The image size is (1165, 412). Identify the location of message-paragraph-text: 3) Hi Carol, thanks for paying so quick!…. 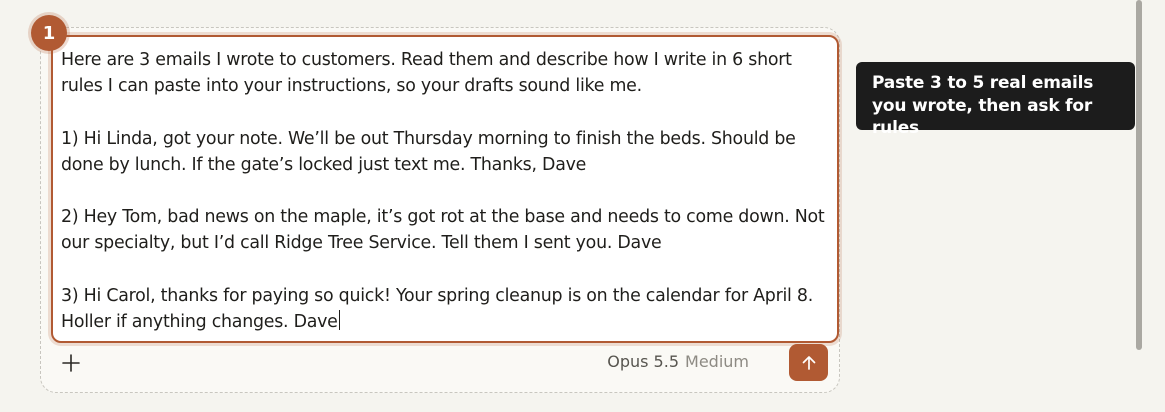
(437, 308).